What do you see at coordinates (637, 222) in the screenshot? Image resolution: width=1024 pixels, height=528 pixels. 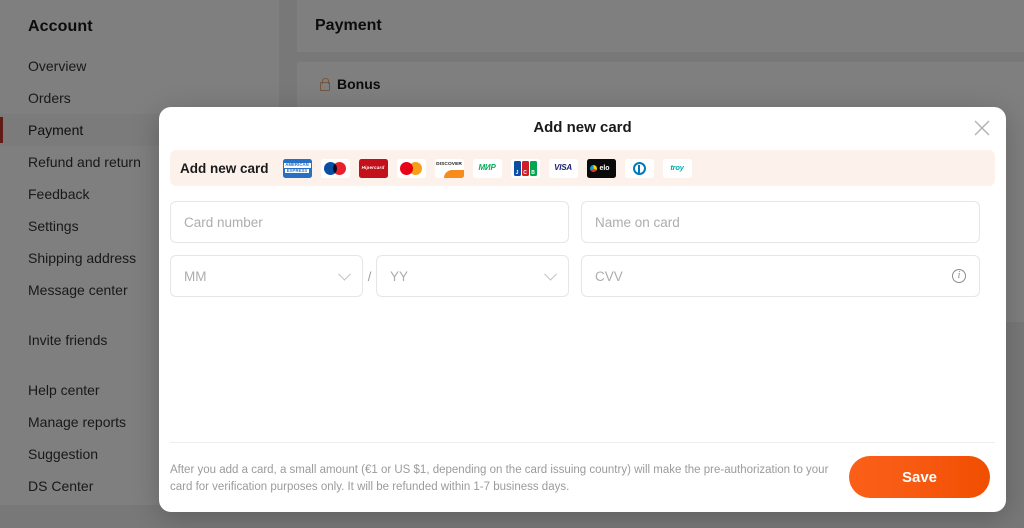 I see `name-on-card-placeholder: Name on card` at bounding box center [637, 222].